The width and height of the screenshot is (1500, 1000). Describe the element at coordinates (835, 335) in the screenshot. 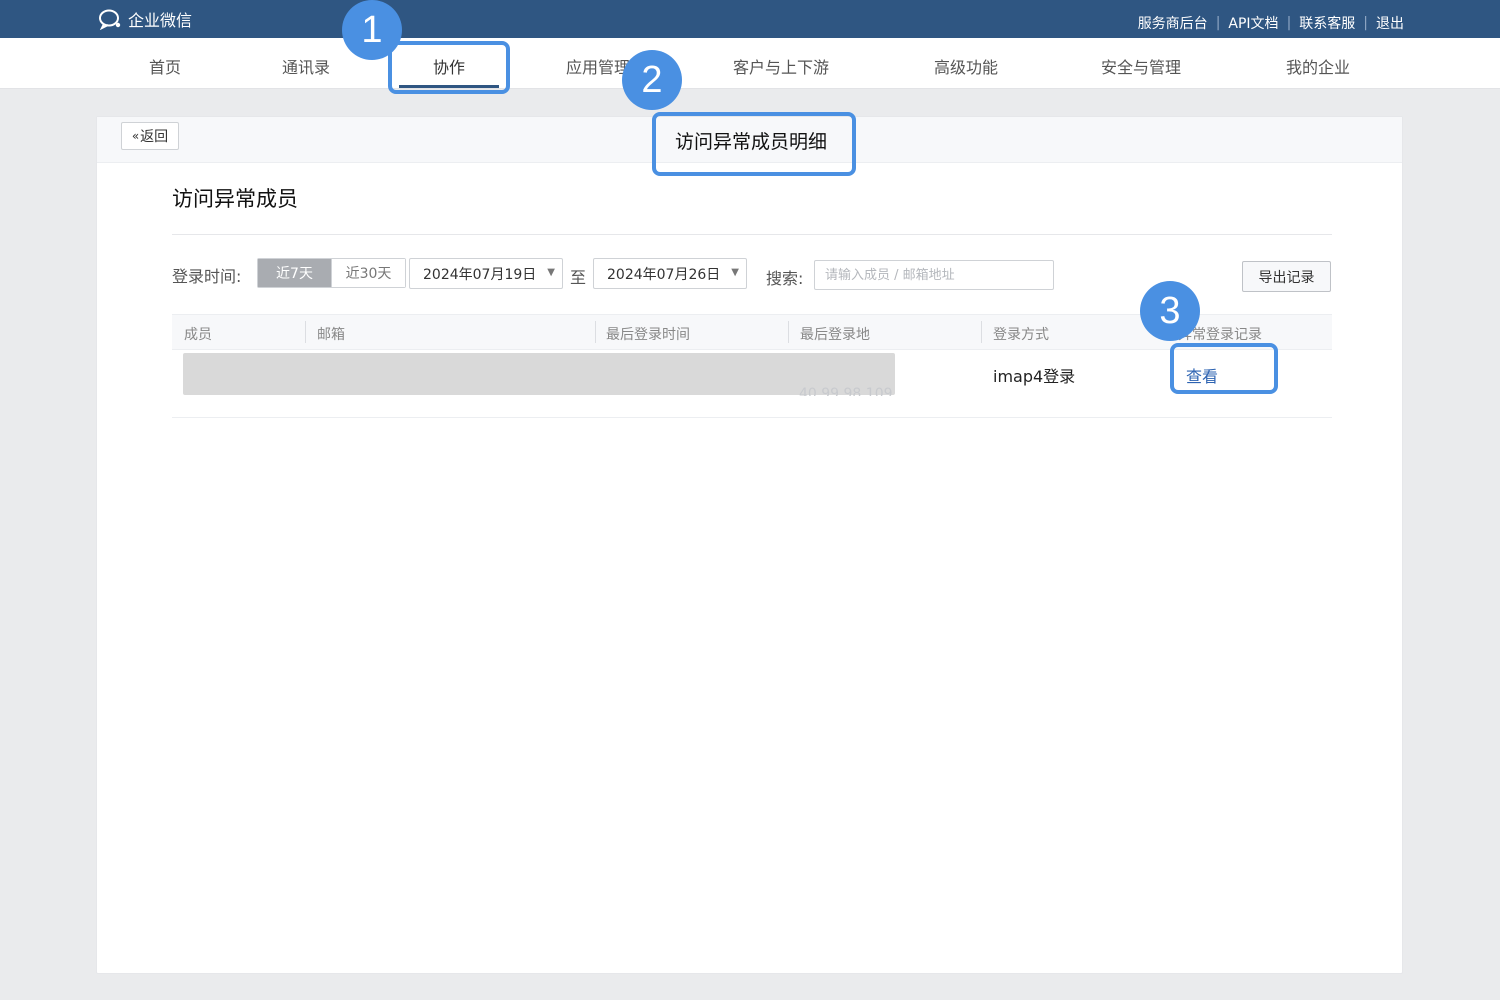

I see `column-last-login-location: 最后登录地` at that location.